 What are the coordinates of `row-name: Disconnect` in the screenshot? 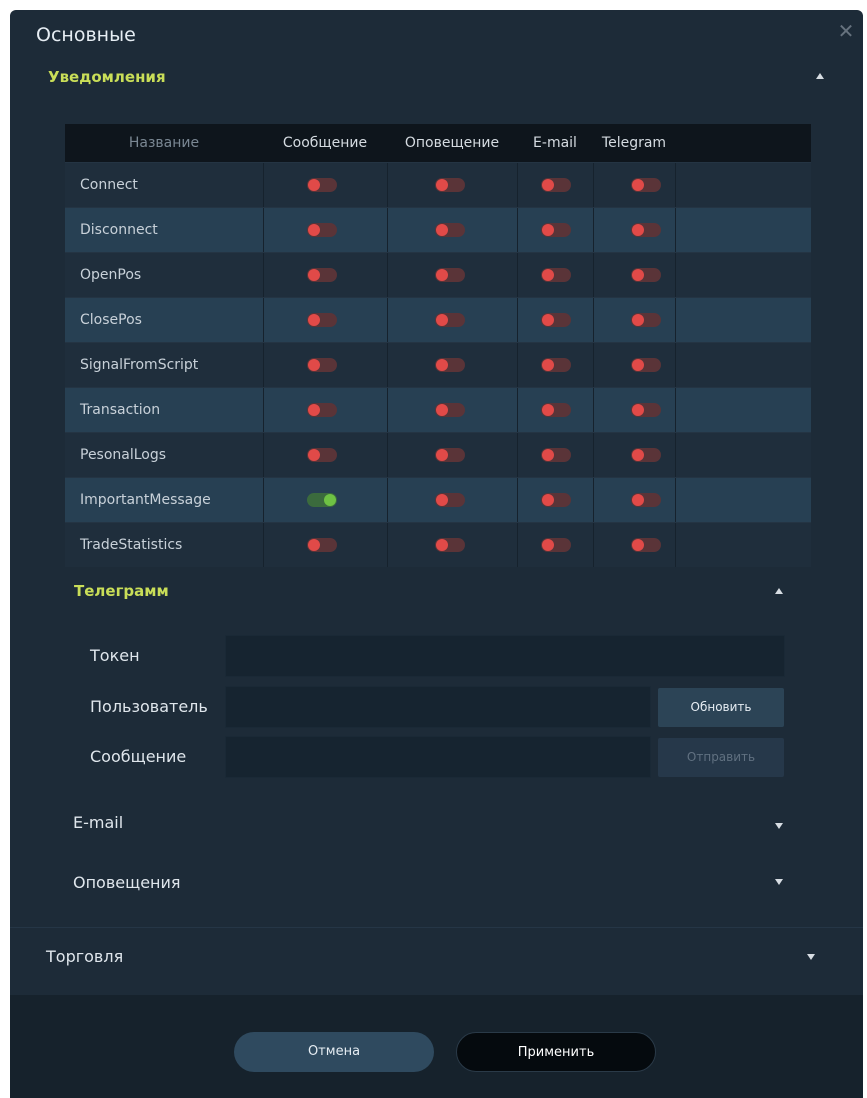 It's located at (119, 230).